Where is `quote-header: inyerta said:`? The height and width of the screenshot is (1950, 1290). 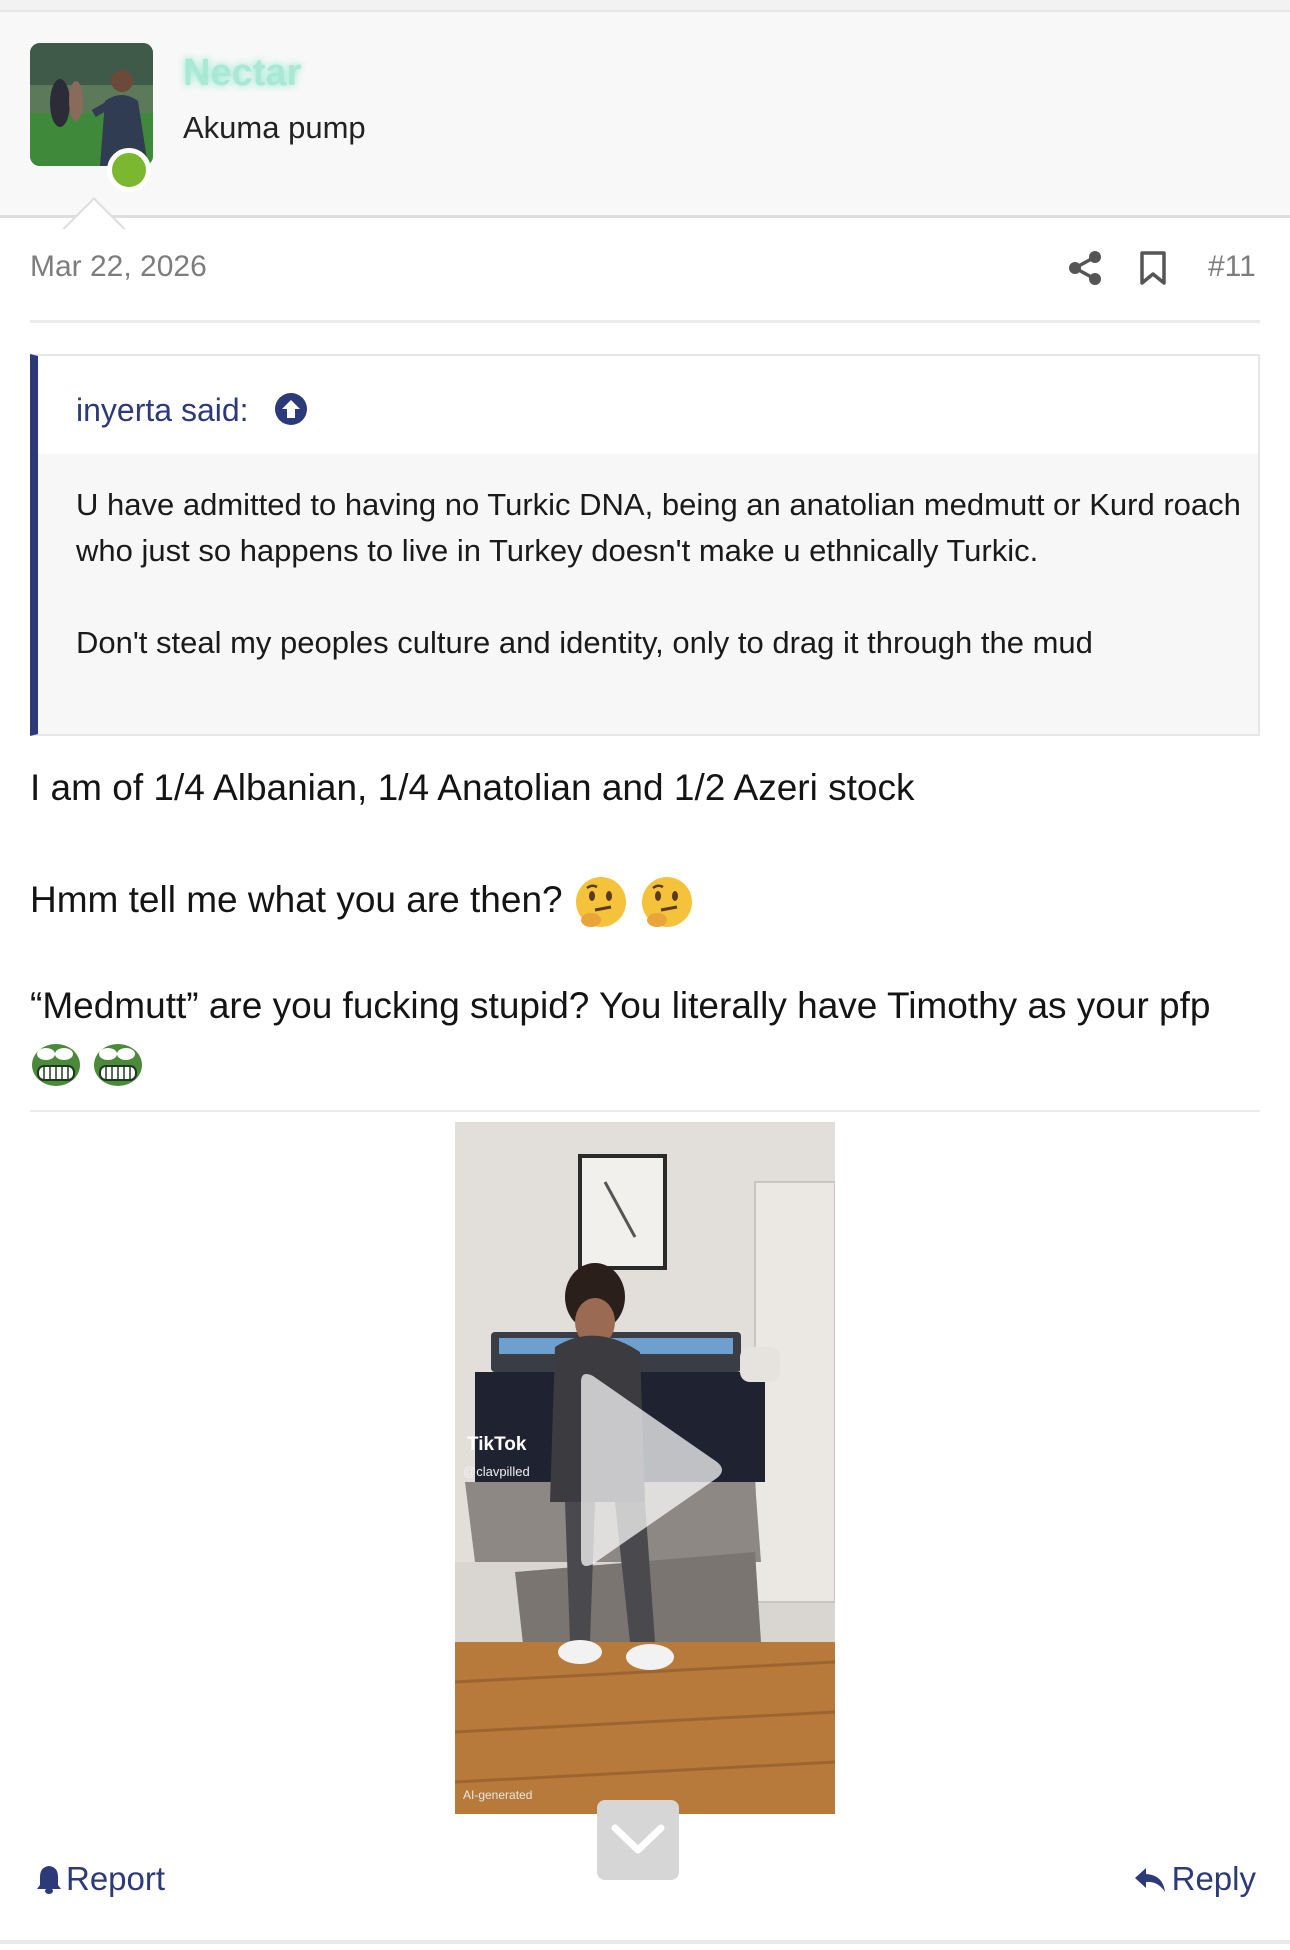 quote-header: inyerta said: is located at coordinates (648, 405).